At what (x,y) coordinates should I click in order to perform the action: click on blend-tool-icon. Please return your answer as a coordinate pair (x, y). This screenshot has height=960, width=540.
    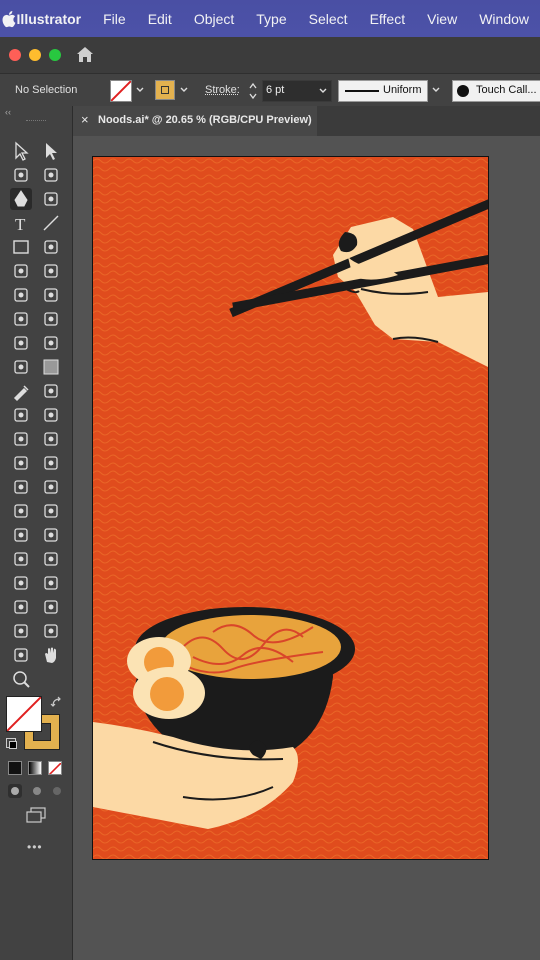
    Looking at the image, I should click on (51, 391).